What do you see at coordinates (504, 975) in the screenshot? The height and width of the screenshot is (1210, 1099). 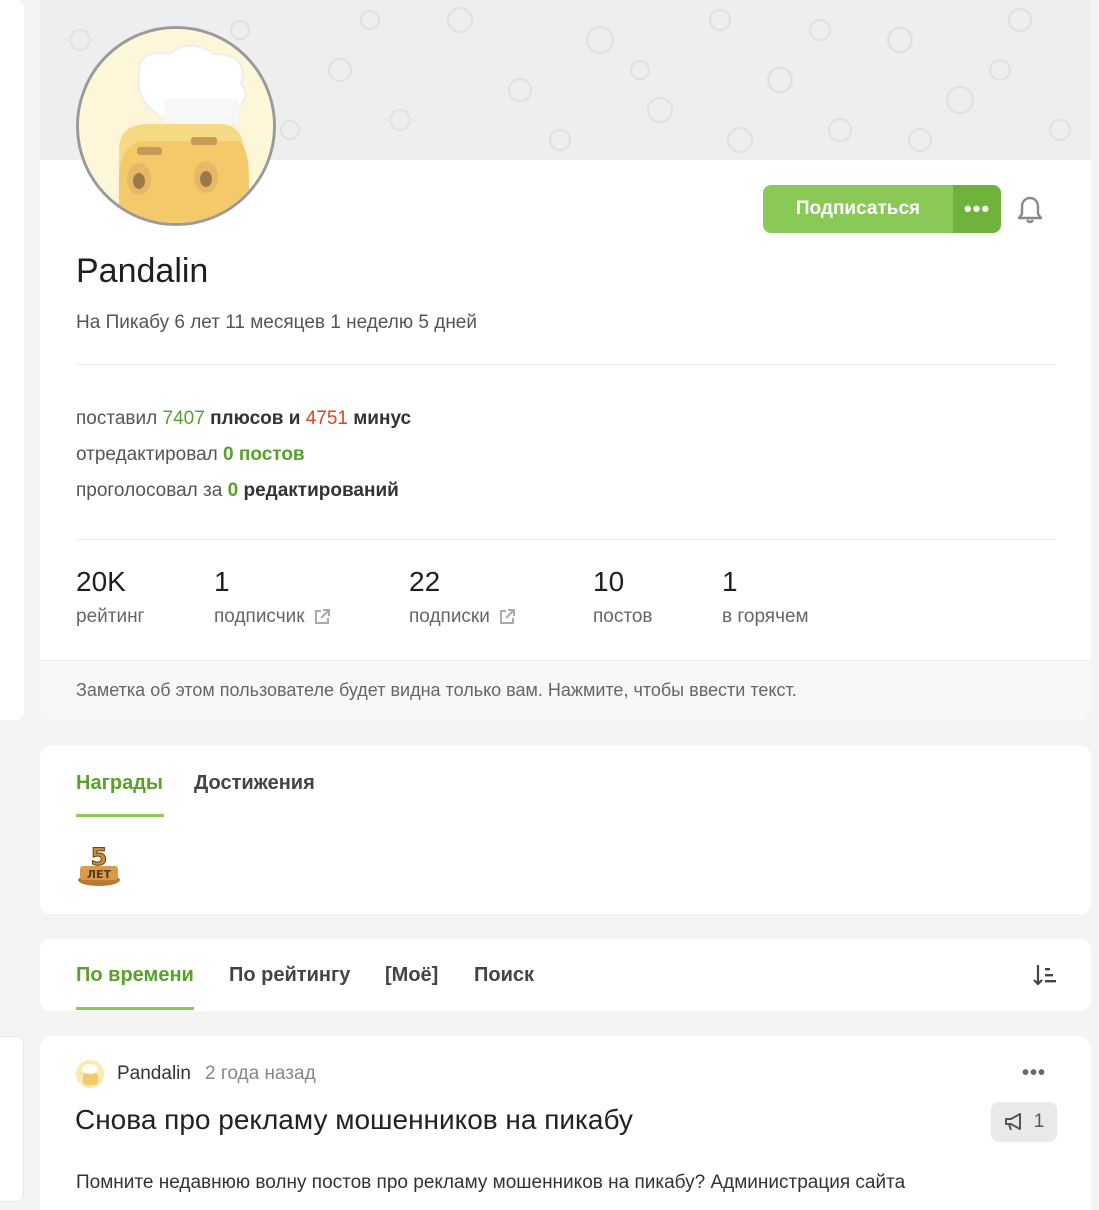 I see `tab-search: Поиск` at bounding box center [504, 975].